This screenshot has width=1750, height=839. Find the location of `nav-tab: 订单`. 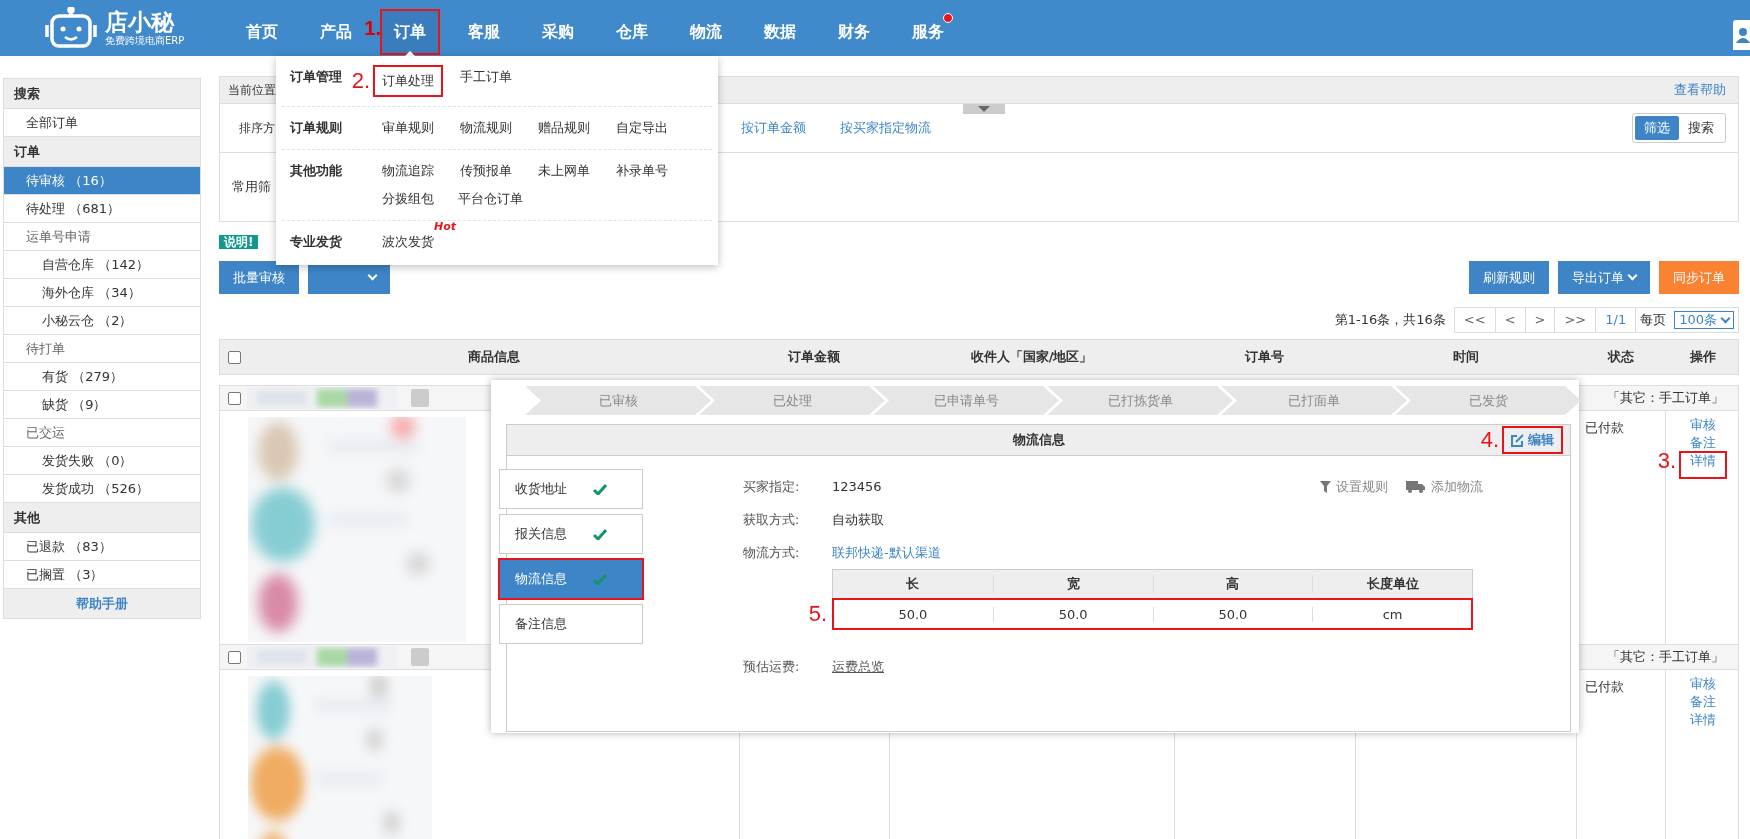

nav-tab: 订单 is located at coordinates (410, 32).